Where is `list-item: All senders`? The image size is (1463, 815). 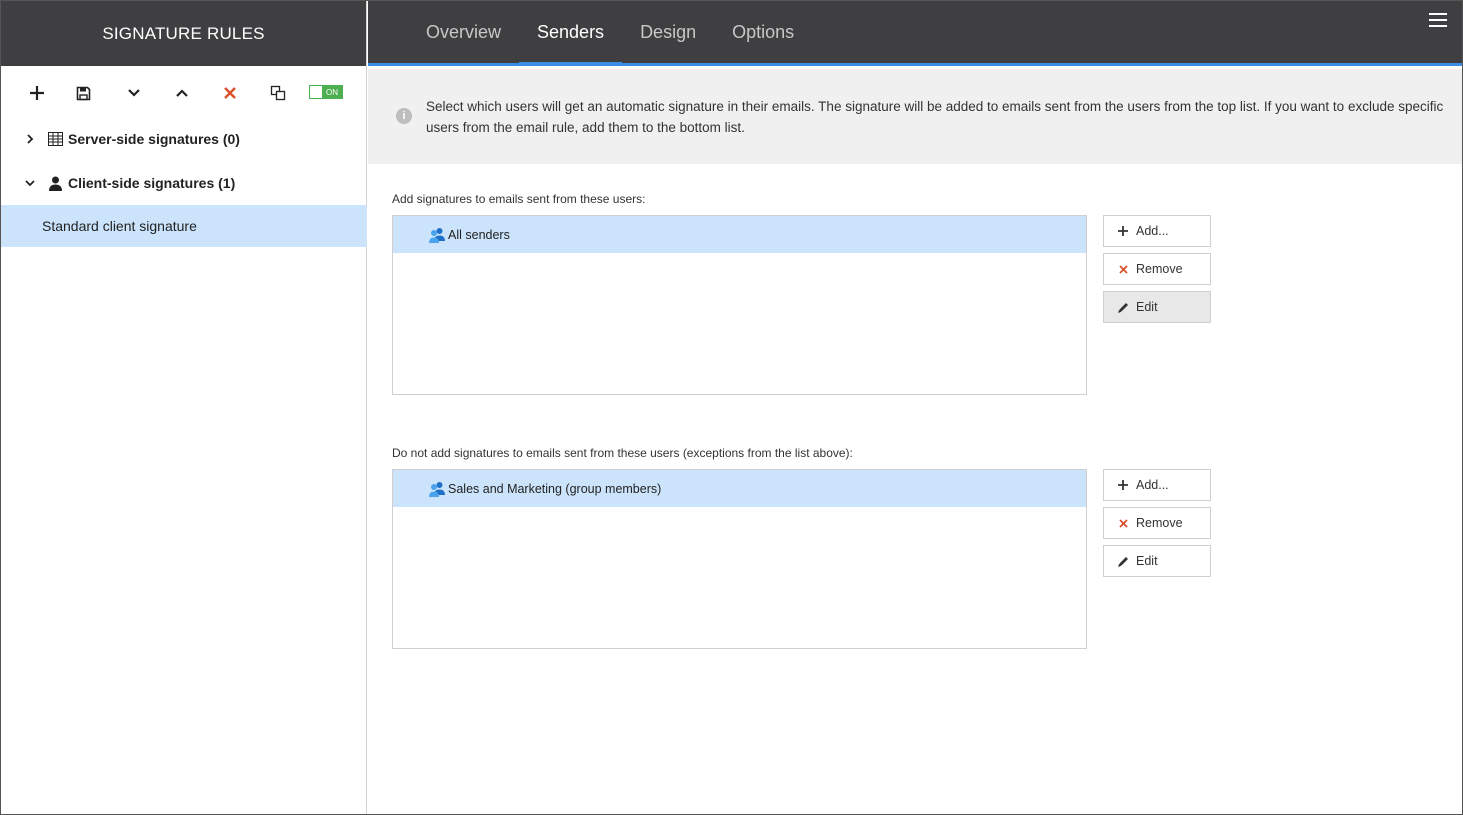
list-item: All senders is located at coordinates (739, 234).